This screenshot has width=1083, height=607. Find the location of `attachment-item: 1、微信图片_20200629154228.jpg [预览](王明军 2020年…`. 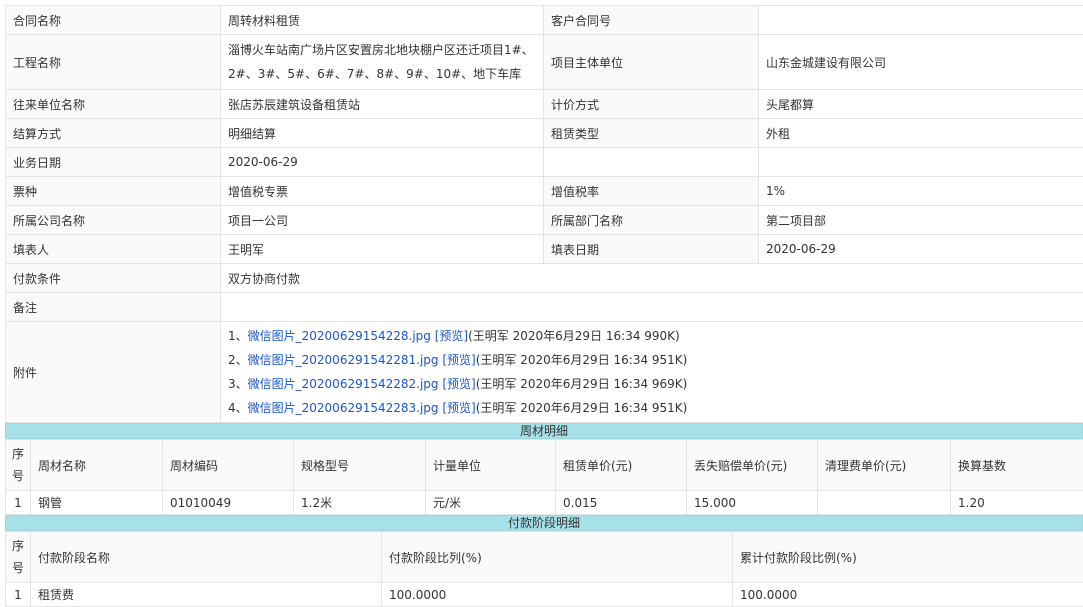

attachment-item: 1、微信图片_20200629154228.jpg [预览](王明军 2020年… is located at coordinates (652, 336).